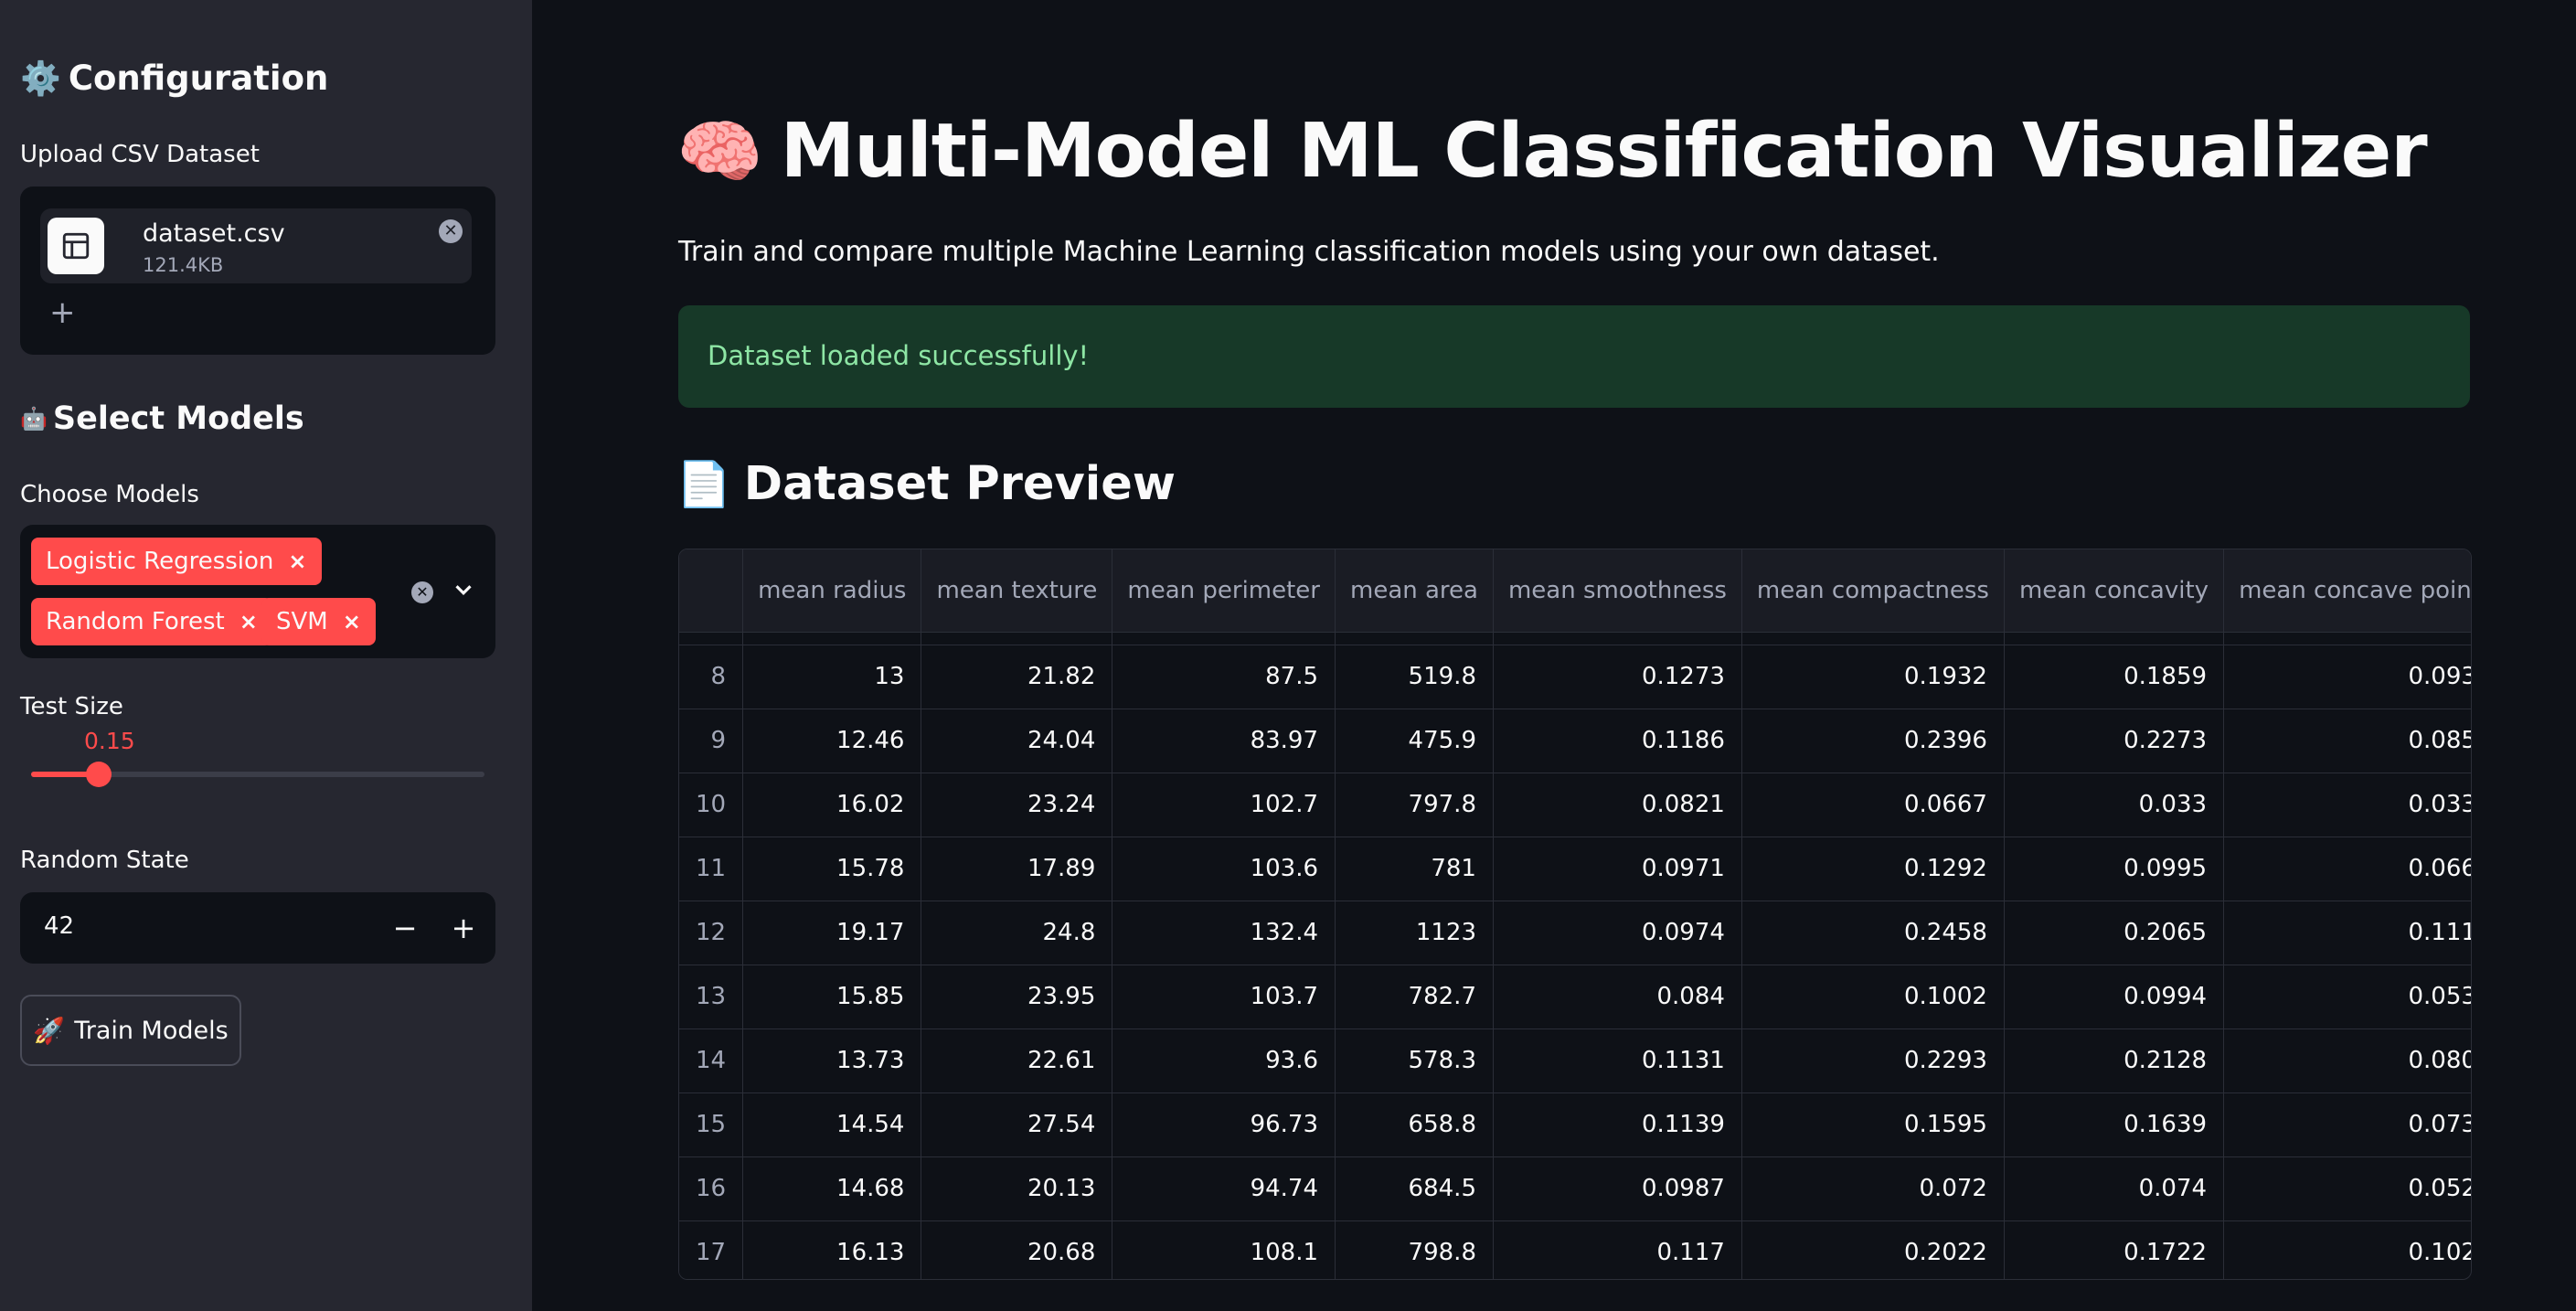  What do you see at coordinates (711, 997) in the screenshot?
I see `row-index: 13` at bounding box center [711, 997].